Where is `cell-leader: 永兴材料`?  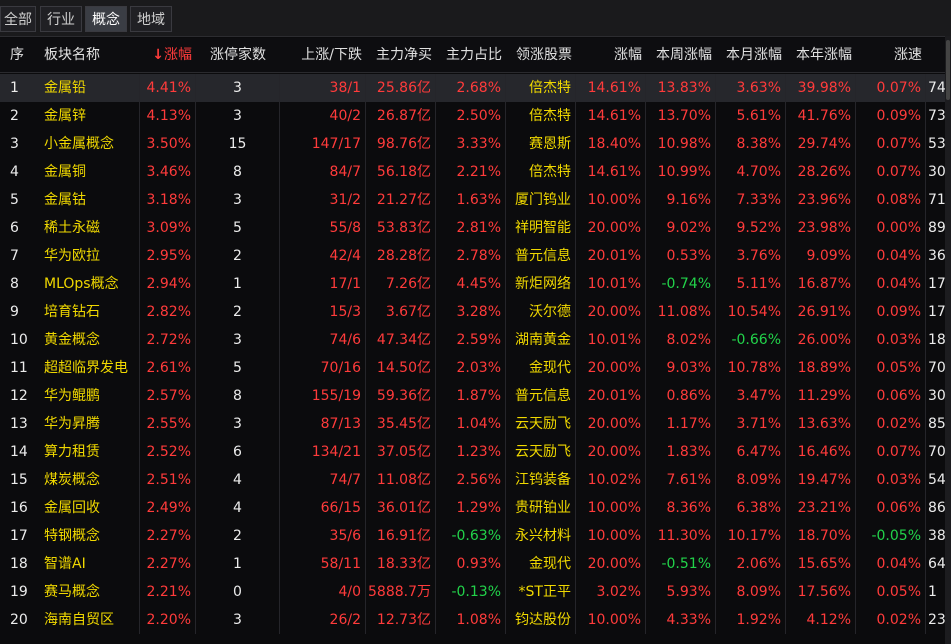 cell-leader: 永兴材料 is located at coordinates (541, 536).